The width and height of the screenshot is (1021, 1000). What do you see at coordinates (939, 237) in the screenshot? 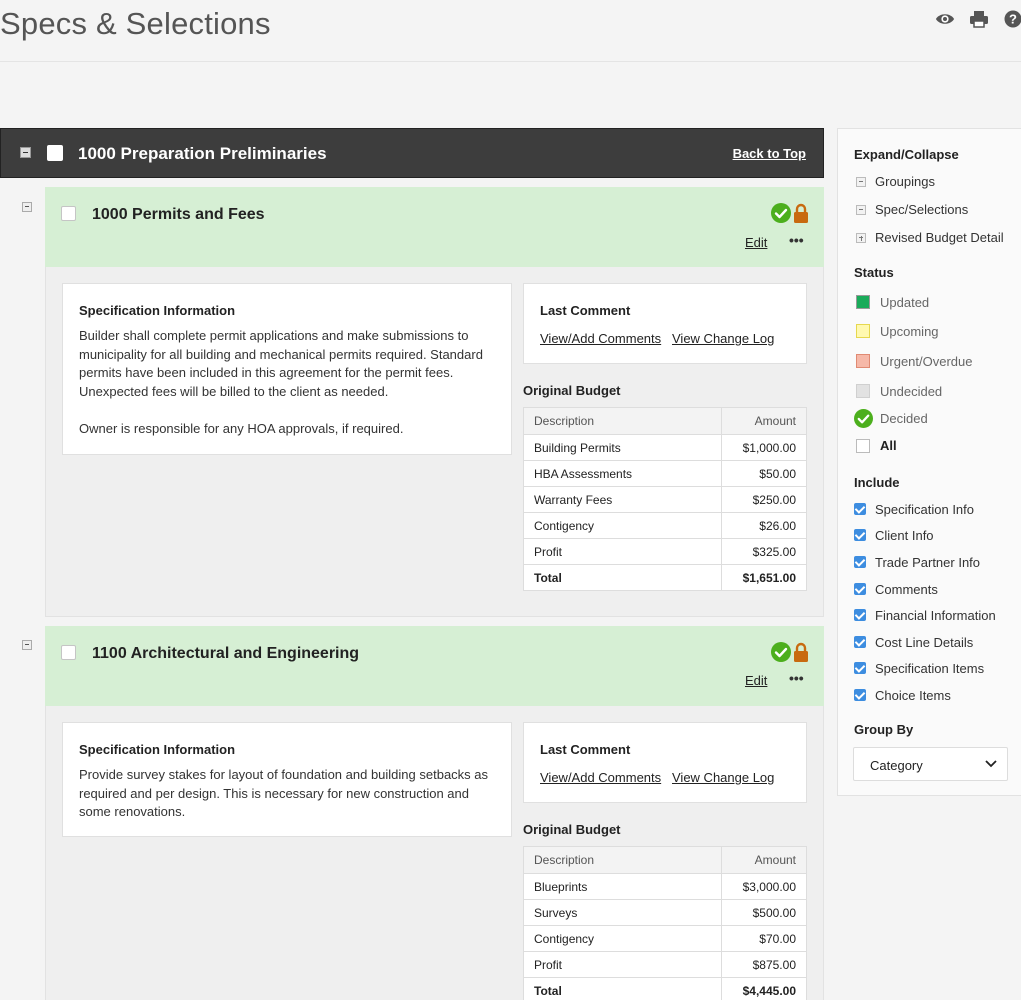
I see `expand-option-revised-budget: Revised Budget Detail` at bounding box center [939, 237].